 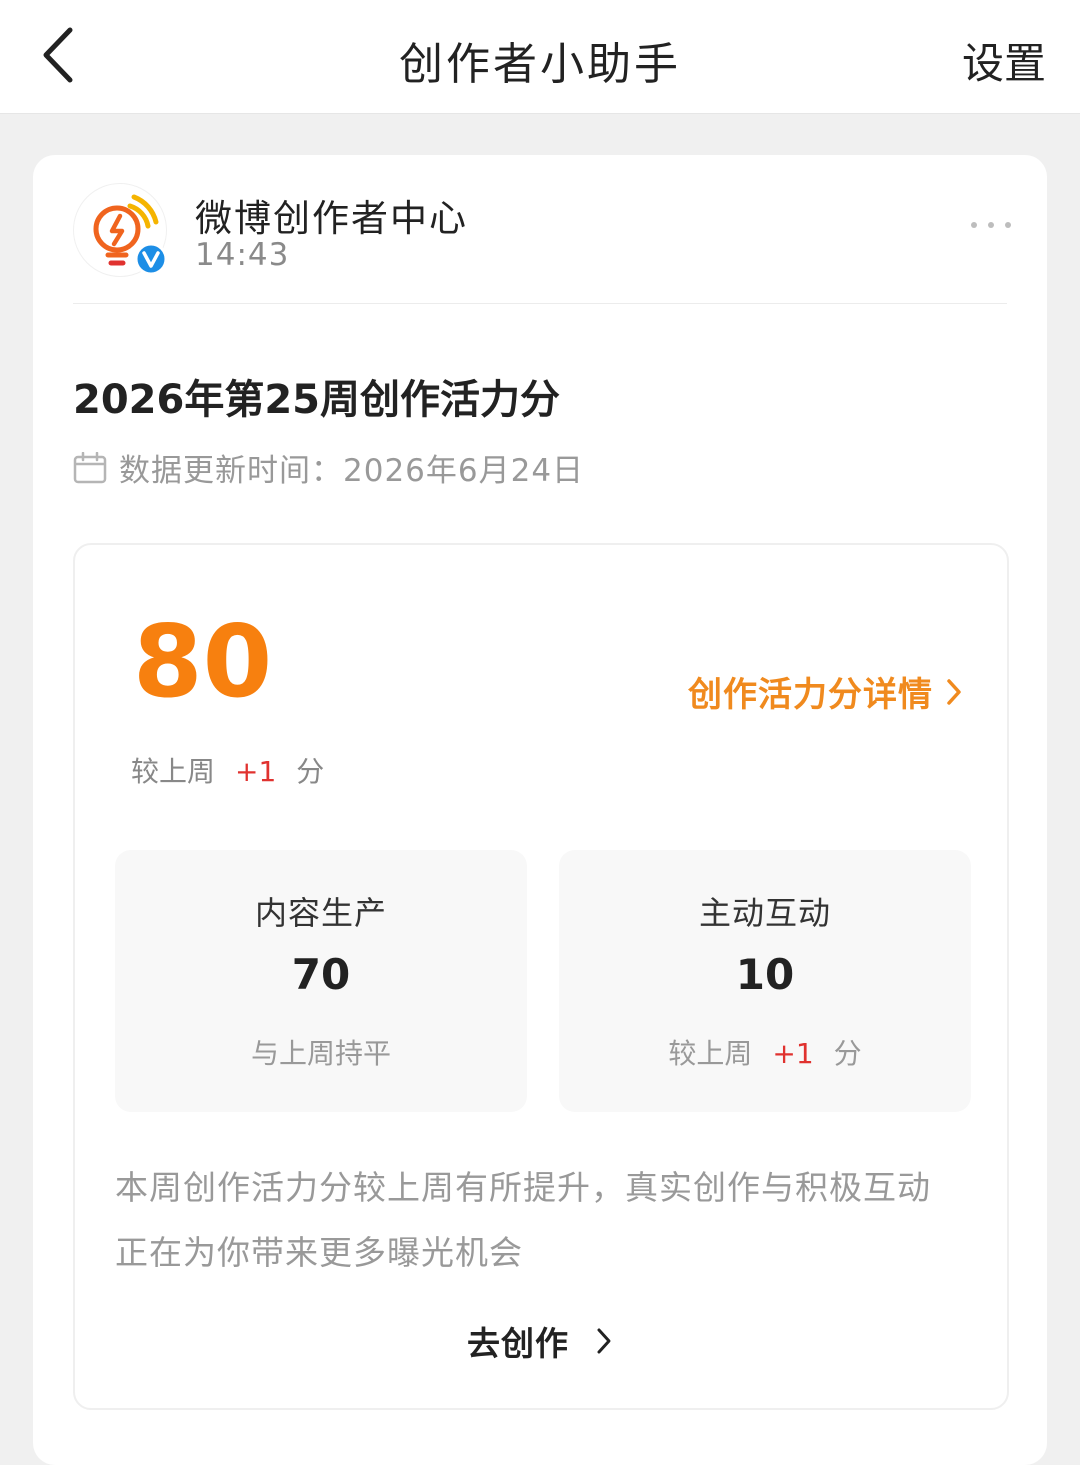 What do you see at coordinates (242, 255) in the screenshot?
I see `post-time: 14:43` at bounding box center [242, 255].